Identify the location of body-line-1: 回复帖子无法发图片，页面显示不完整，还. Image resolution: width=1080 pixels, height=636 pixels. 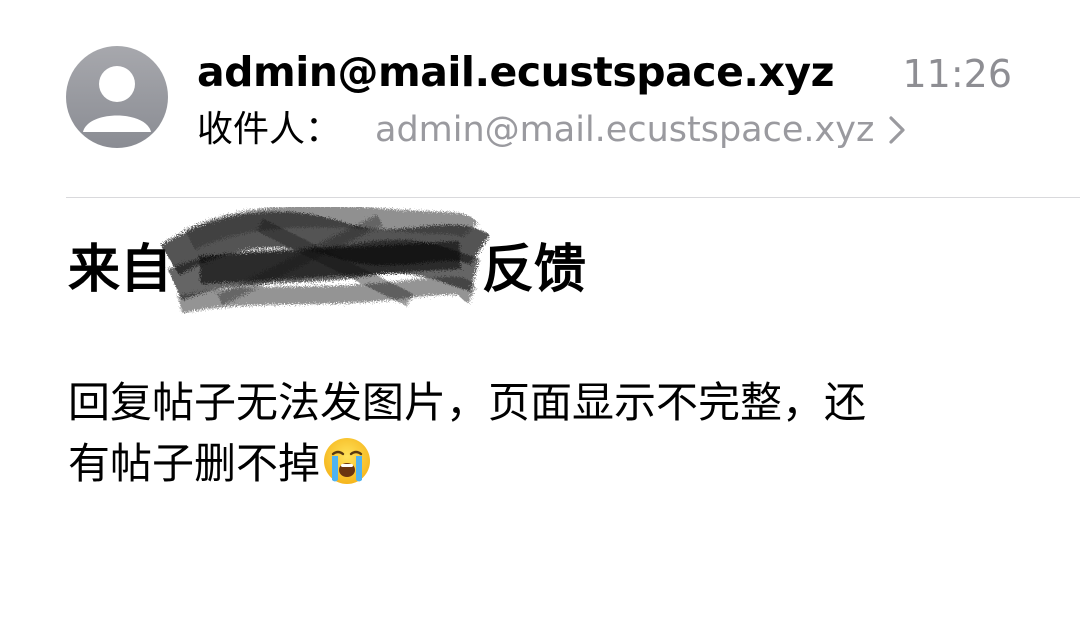
(467, 402).